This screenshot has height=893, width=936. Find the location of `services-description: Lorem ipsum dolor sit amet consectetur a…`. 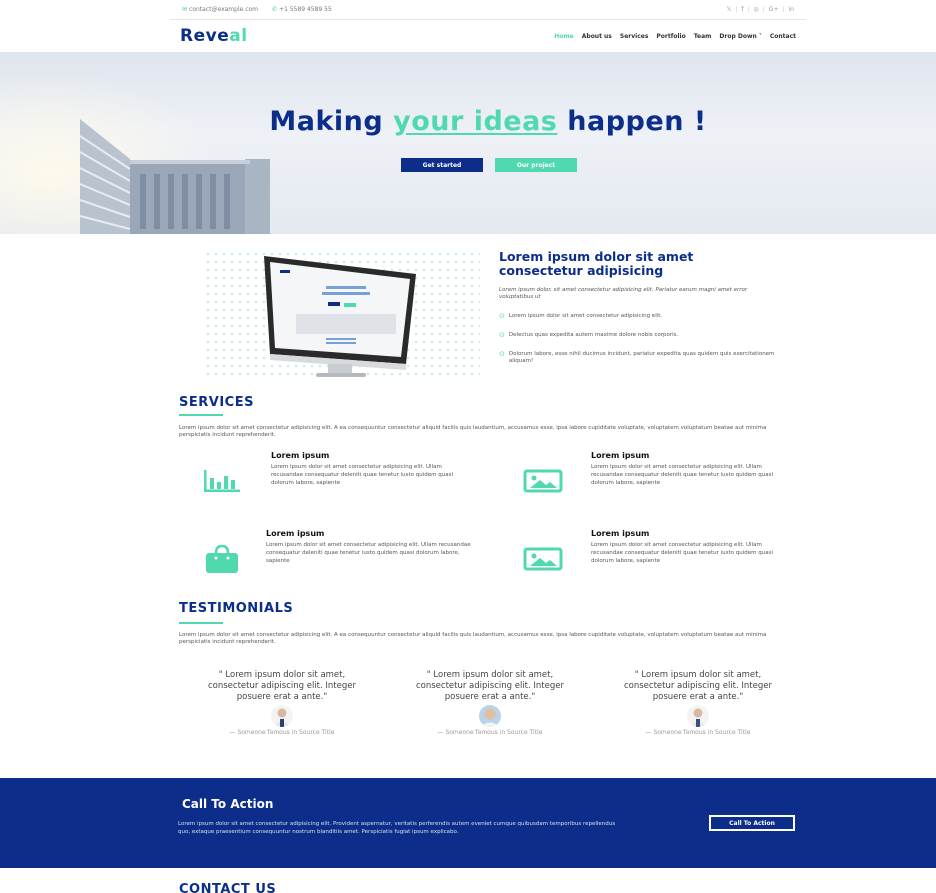

services-description: Lorem ipsum dolor sit amet consectetur a… is located at coordinates (473, 431).